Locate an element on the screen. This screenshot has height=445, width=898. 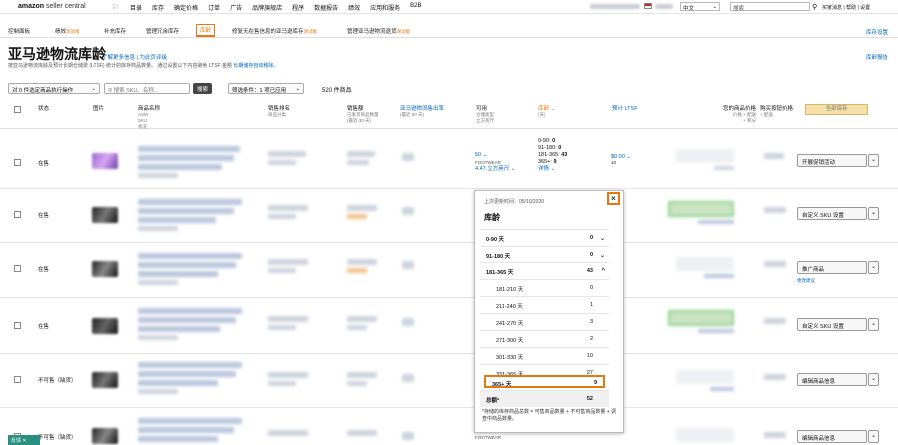
nav-catalog: 目录 is located at coordinates (136, 7).